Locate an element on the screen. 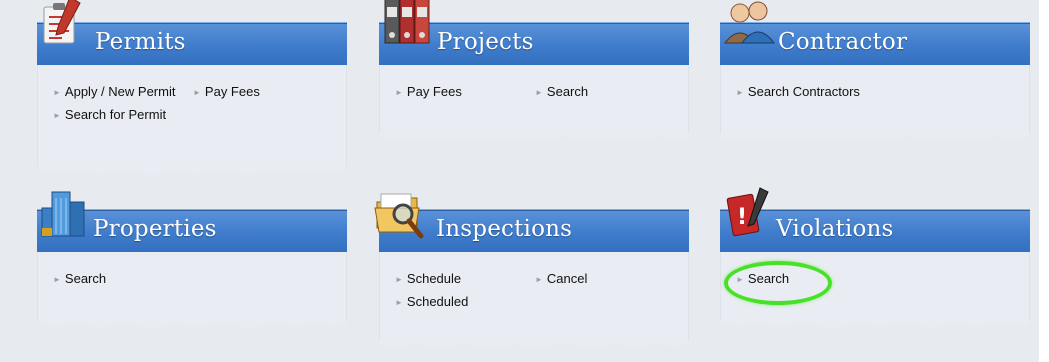  violations-panel: ! Violations ► Search is located at coordinates (875, 258).